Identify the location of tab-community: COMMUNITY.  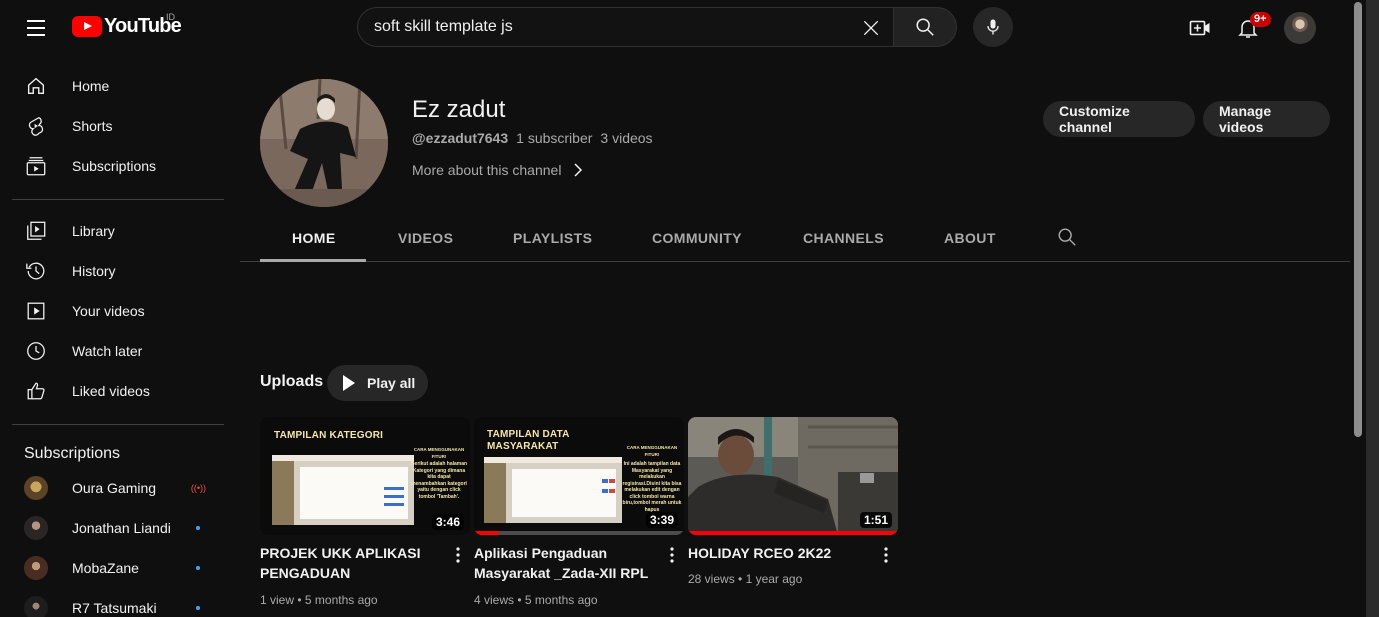
(697, 238).